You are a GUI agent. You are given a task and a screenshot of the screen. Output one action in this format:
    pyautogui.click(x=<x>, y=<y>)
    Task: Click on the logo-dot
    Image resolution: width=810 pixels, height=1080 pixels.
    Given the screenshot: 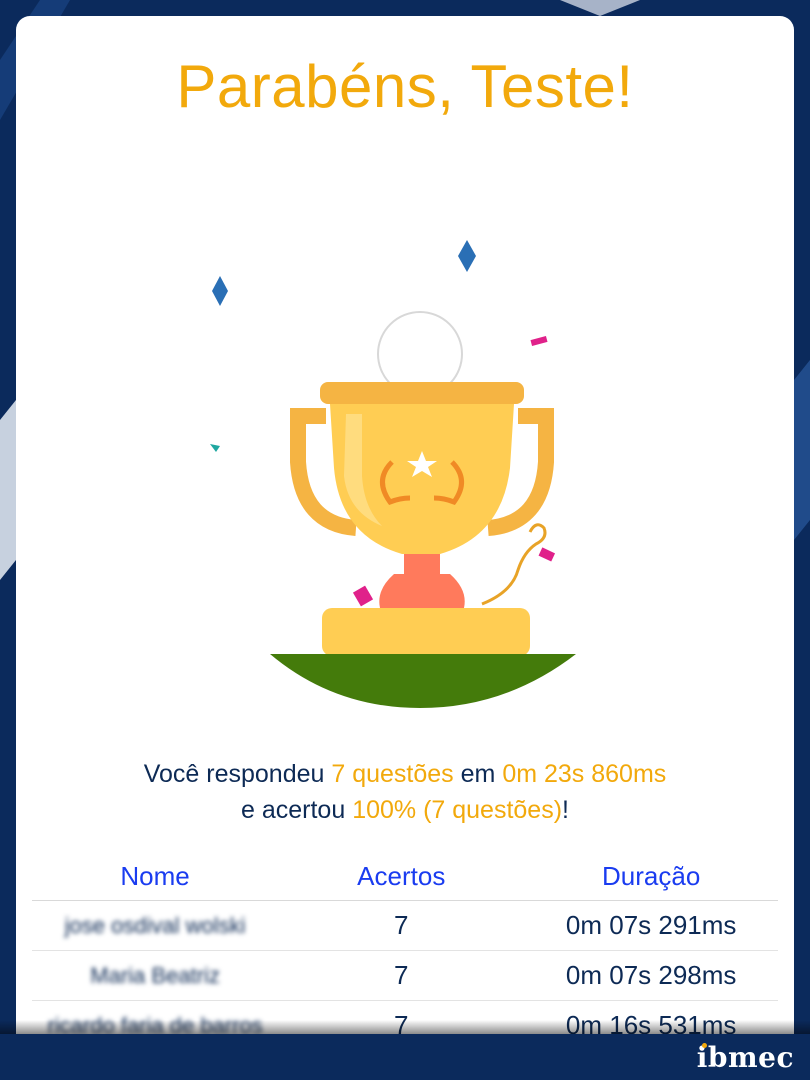 What is the action you would take?
    pyautogui.click(x=704, y=1045)
    